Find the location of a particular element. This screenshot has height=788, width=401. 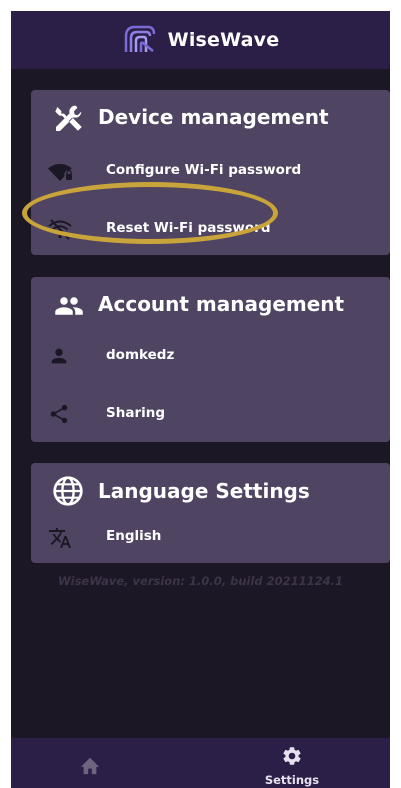

bottom-nav: Settings is located at coordinates (200, 763).